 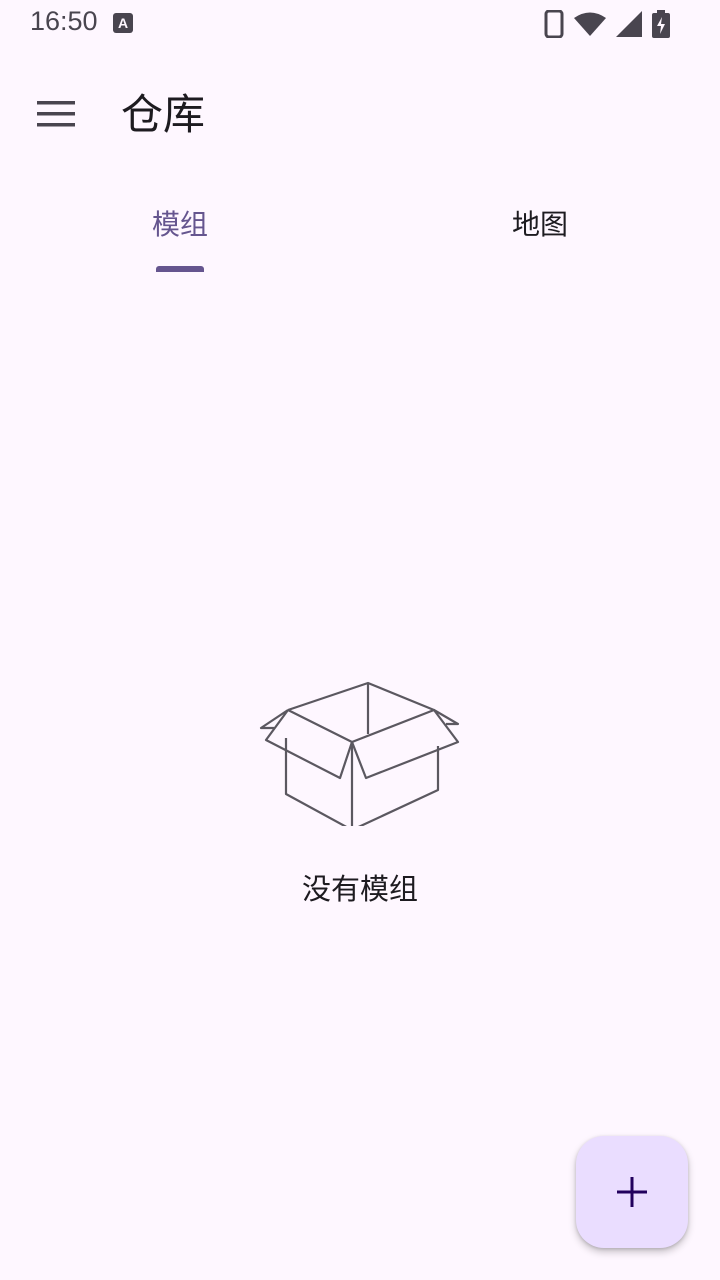 I want to click on tab-bar: 模组 地图, so click(x=360, y=226).